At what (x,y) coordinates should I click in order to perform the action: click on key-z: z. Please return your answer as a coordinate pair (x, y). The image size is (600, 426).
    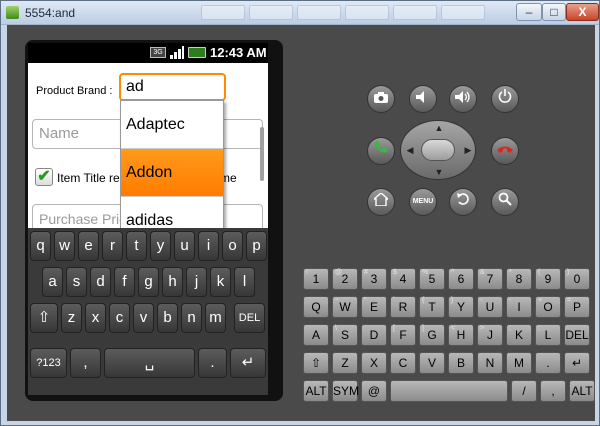
    Looking at the image, I should click on (71, 318).